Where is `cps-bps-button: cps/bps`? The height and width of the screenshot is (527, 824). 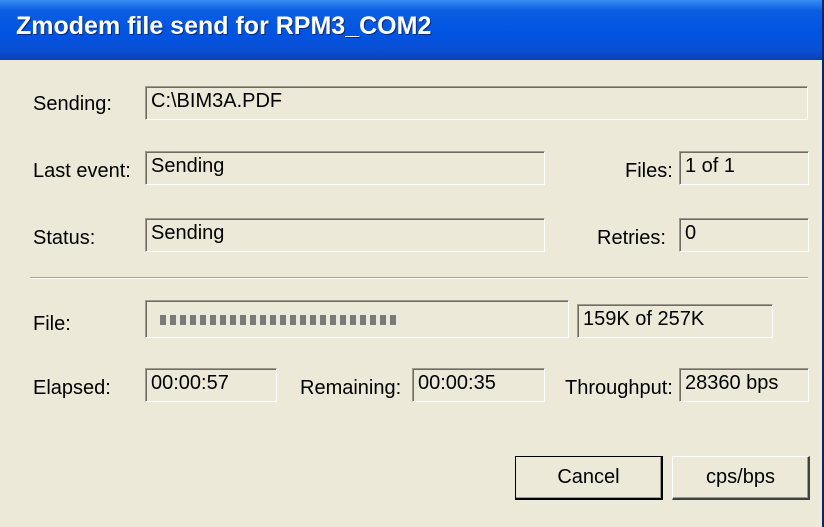 cps-bps-button: cps/bps is located at coordinates (741, 478).